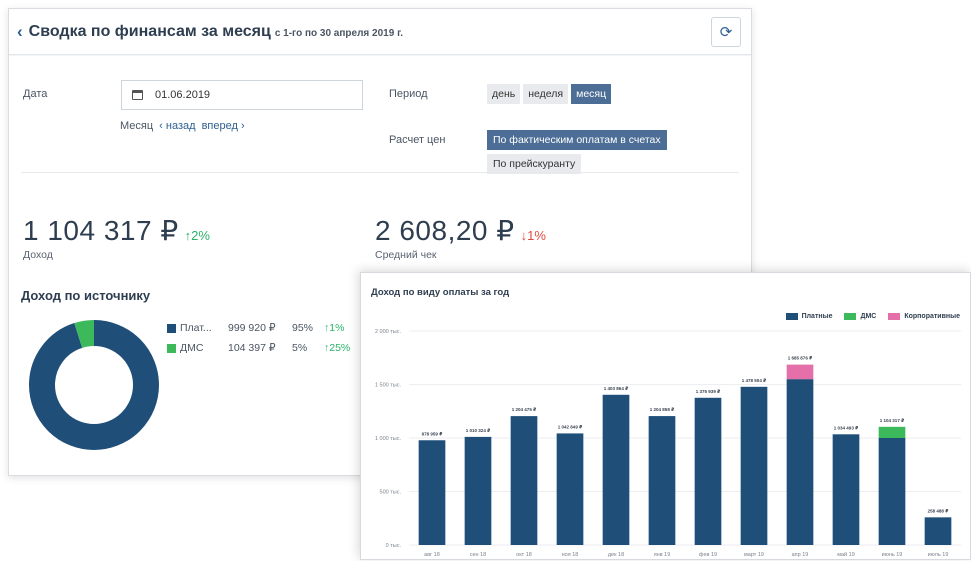  I want to click on x-tick-label: янв 19, so click(662, 555).